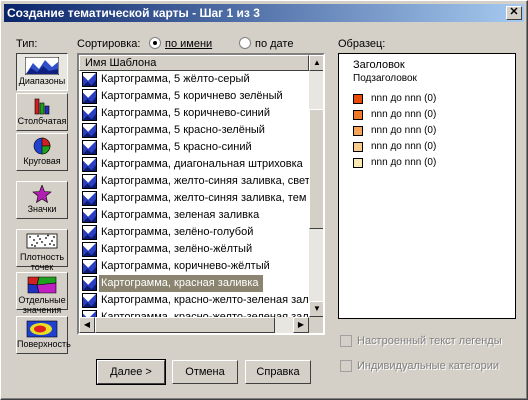 The image size is (528, 400). I want to click on list-item-label: Картограмма, зелёно-жёлтый, so click(177, 249).